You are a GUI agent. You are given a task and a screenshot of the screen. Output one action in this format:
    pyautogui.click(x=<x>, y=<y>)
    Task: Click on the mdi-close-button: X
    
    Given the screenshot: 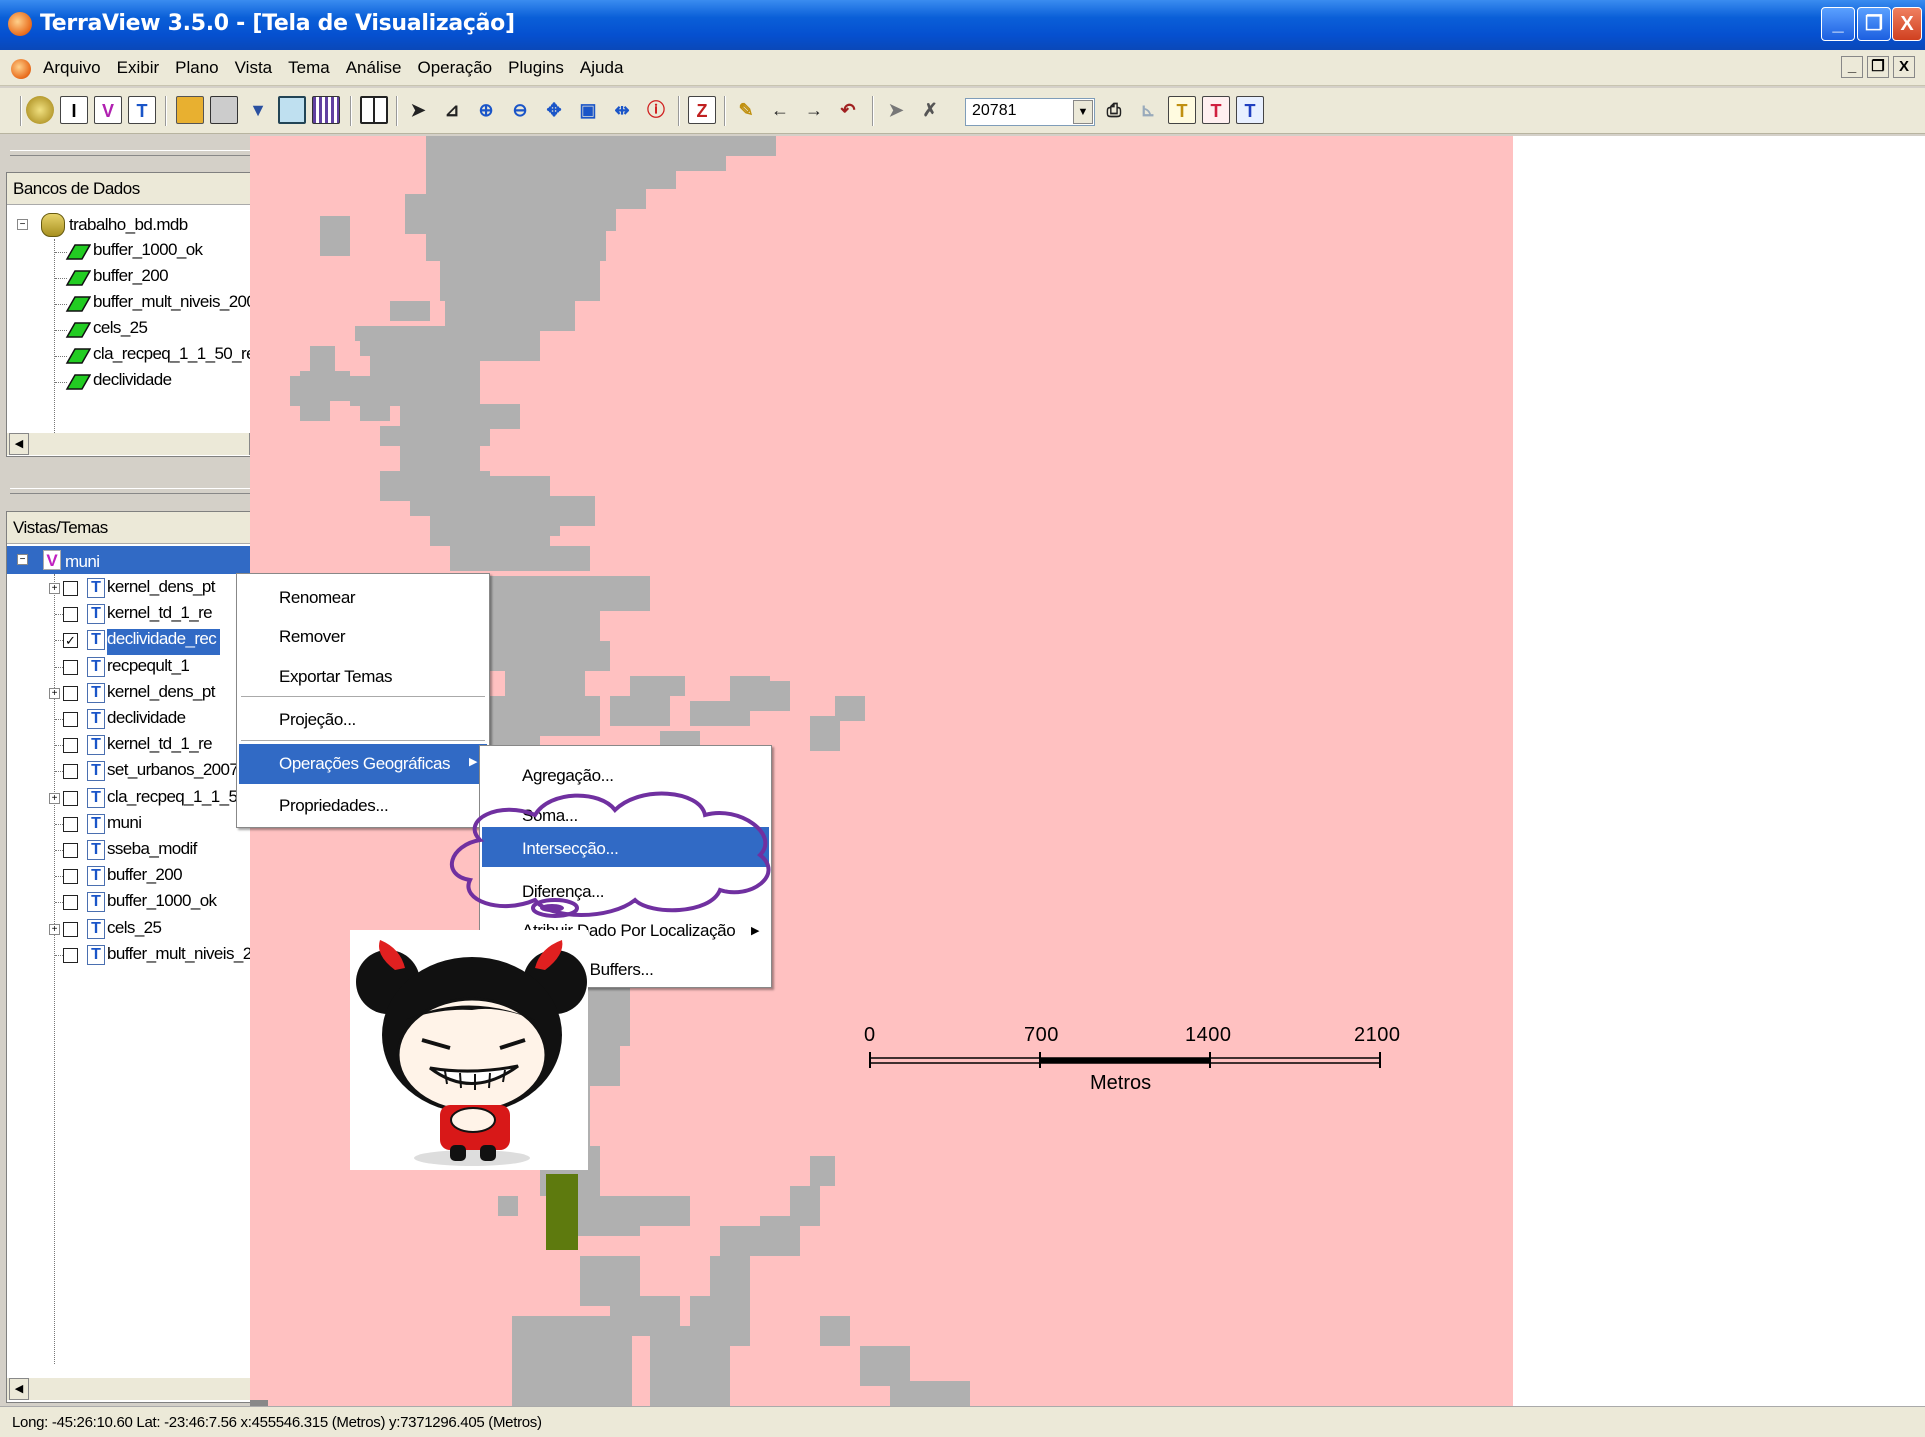 What is the action you would take?
    pyautogui.click(x=1904, y=67)
    